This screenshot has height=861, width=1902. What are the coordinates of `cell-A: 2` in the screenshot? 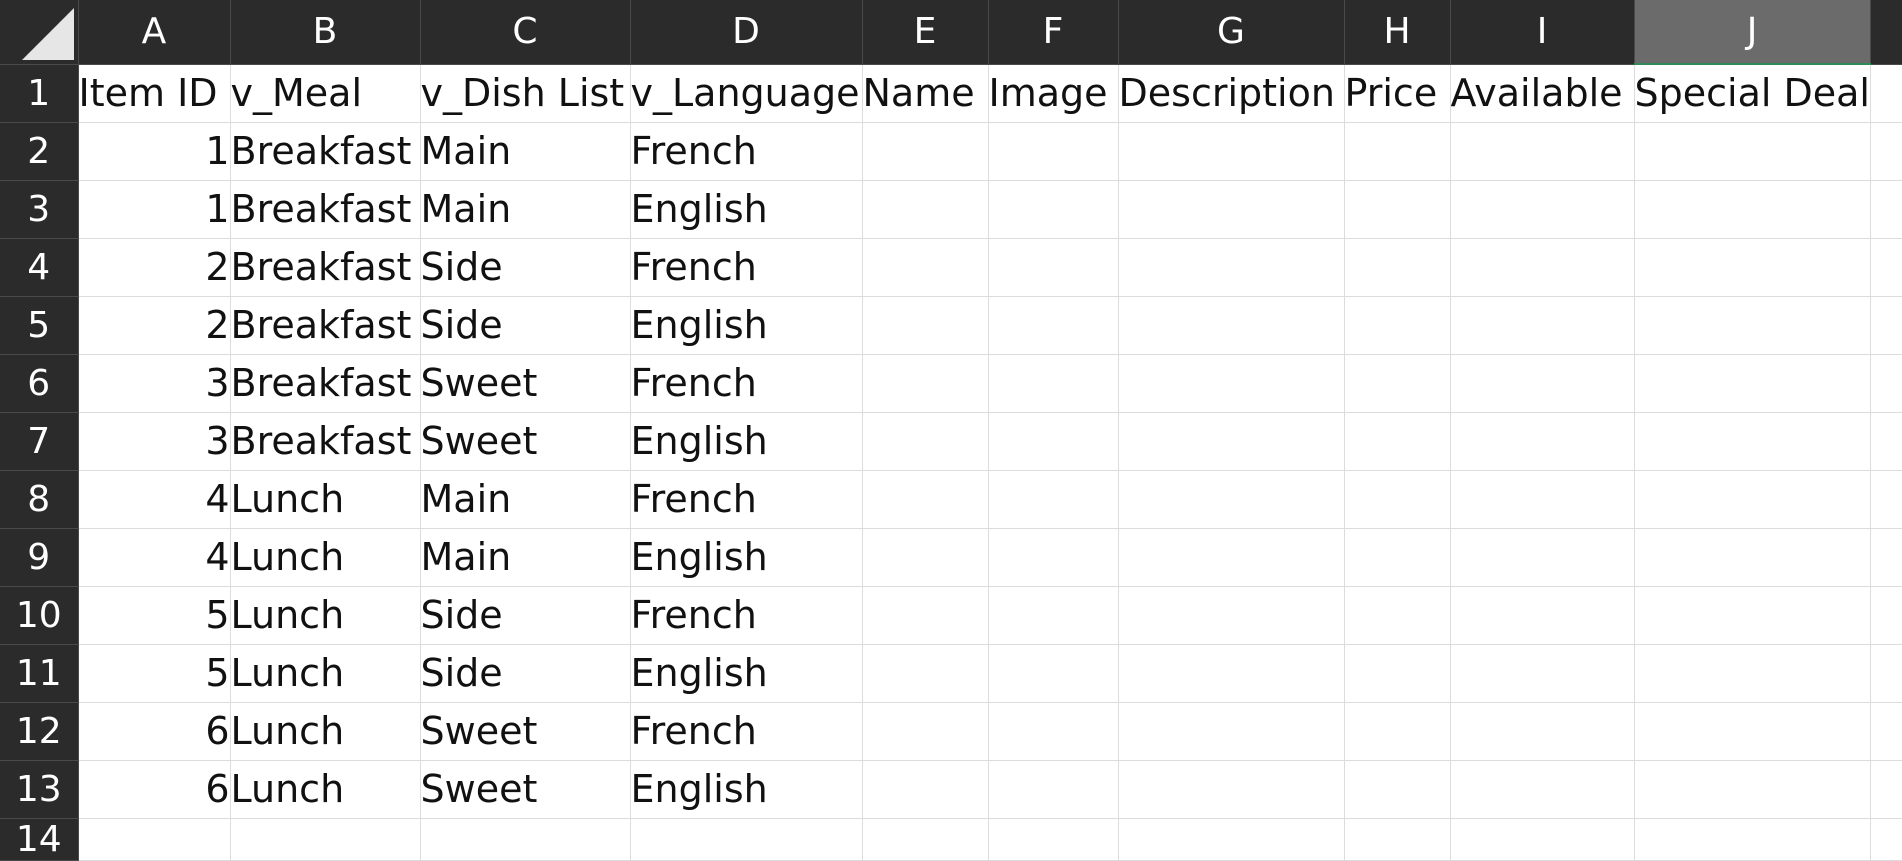 It's located at (154, 325).